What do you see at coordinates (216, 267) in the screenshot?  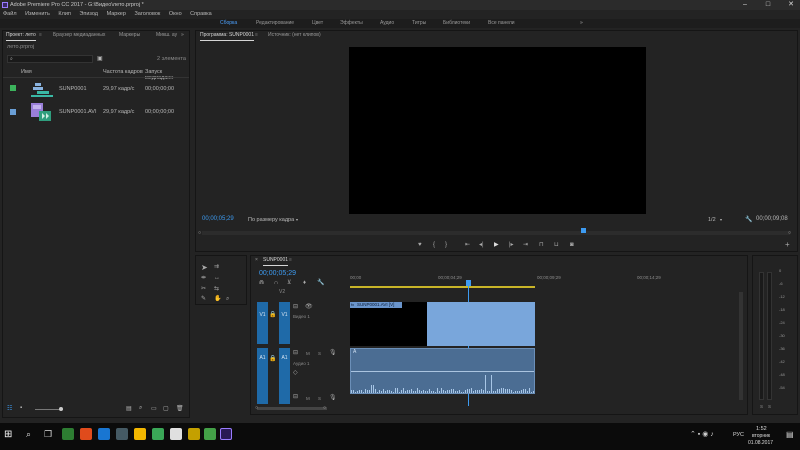 I see `track-select-tool-icon: ⇉` at bounding box center [216, 267].